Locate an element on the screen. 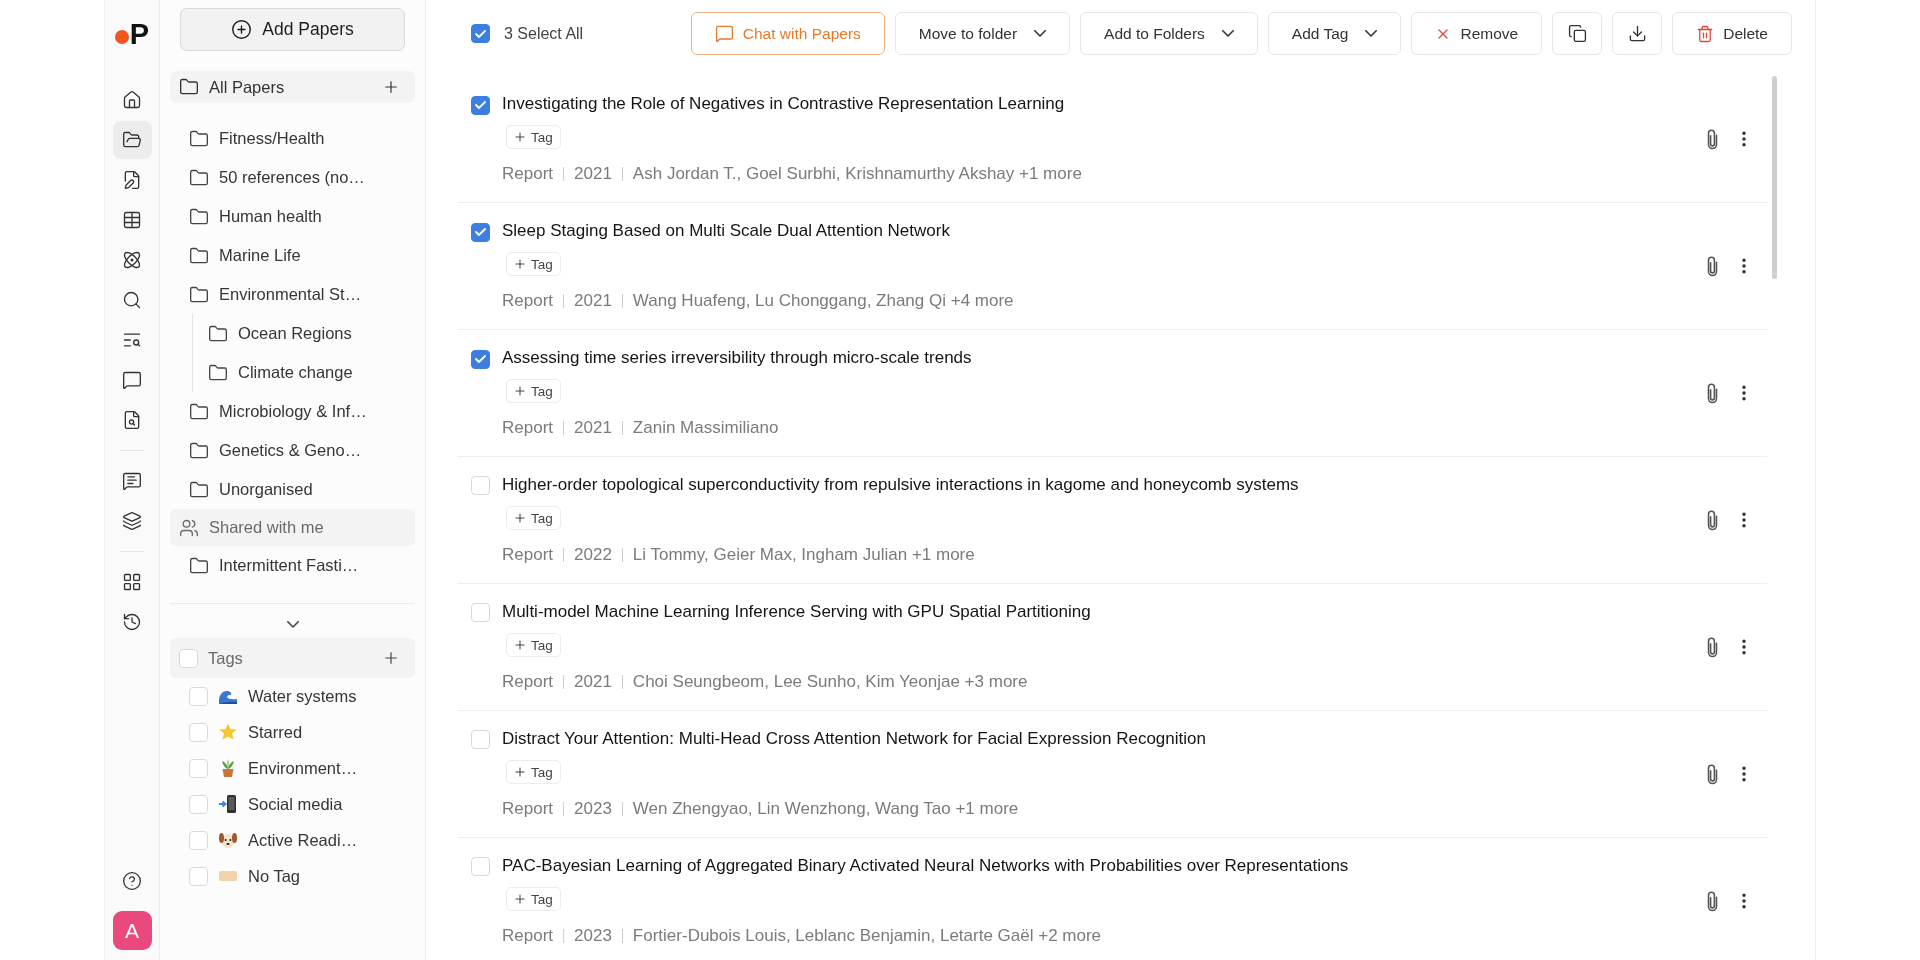 The height and width of the screenshot is (960, 1920). folder-item: Unorganised is located at coordinates (292, 489).